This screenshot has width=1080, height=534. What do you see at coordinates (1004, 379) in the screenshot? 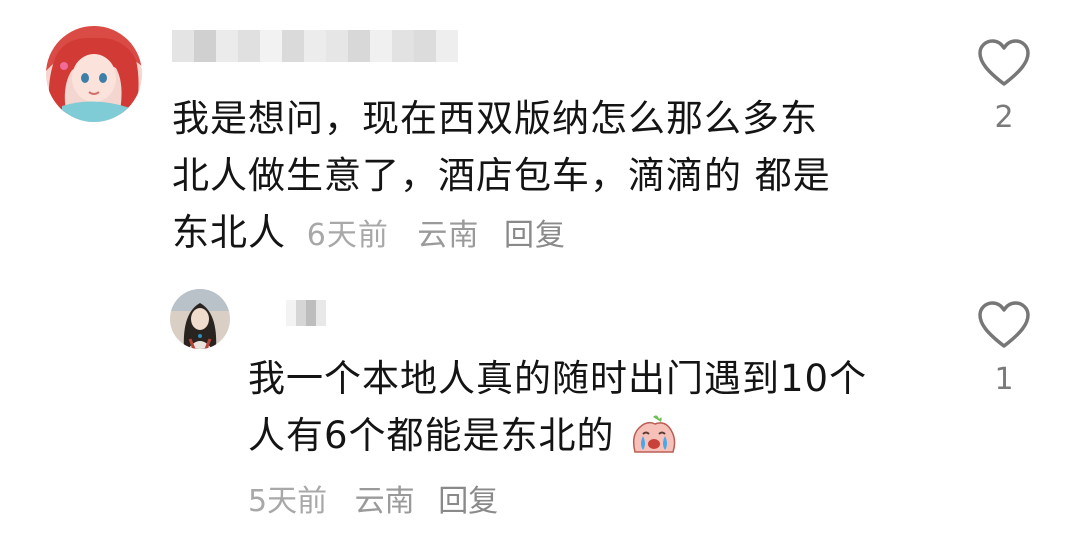
I see `like-count: 1` at bounding box center [1004, 379].